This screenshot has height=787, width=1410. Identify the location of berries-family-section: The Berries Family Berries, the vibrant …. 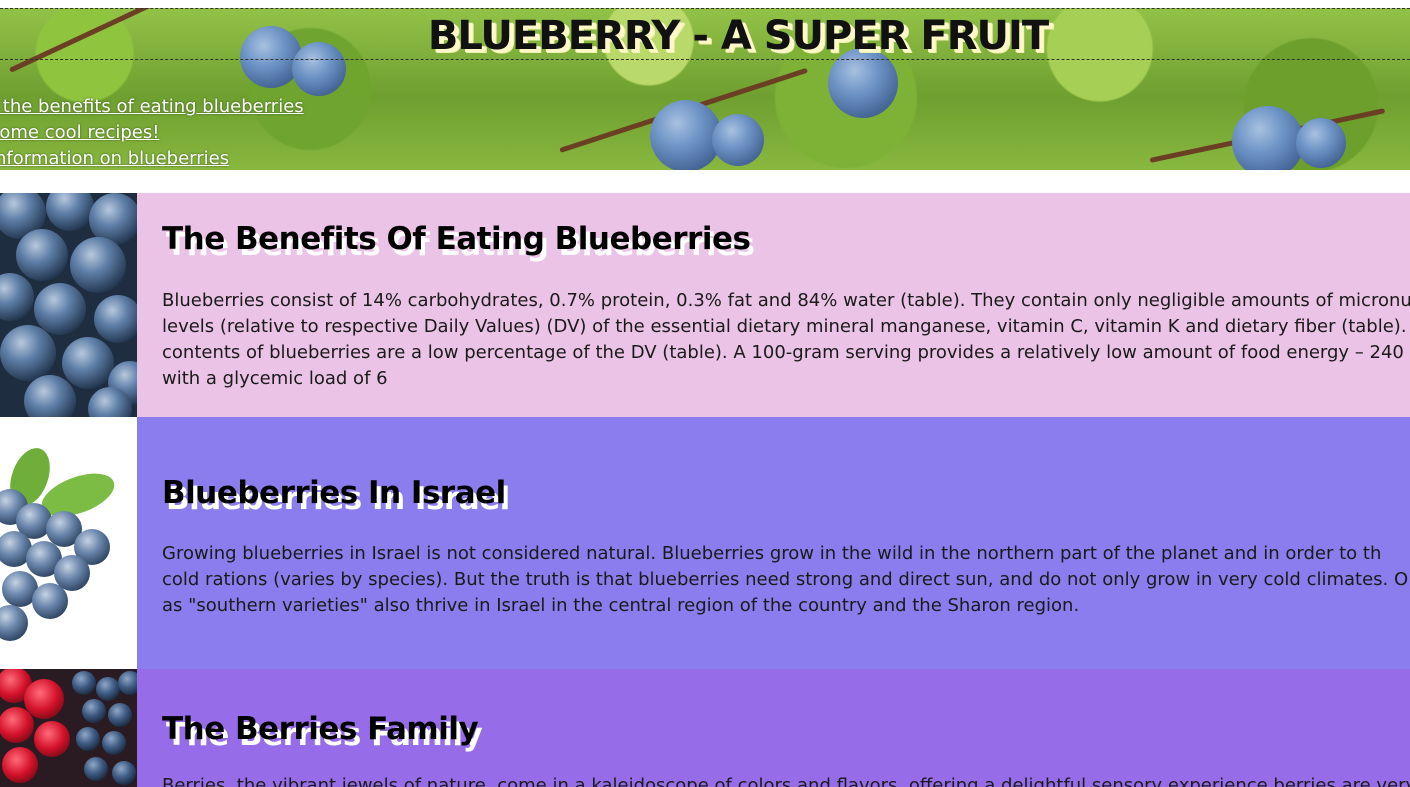
(705, 728).